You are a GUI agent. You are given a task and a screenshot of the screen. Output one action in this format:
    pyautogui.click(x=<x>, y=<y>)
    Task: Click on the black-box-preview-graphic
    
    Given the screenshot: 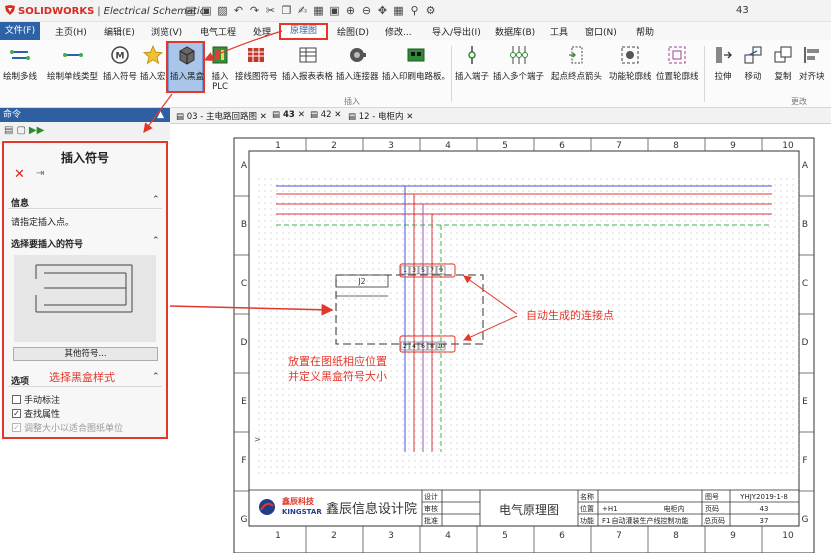 What is the action you would take?
    pyautogui.click(x=84, y=288)
    